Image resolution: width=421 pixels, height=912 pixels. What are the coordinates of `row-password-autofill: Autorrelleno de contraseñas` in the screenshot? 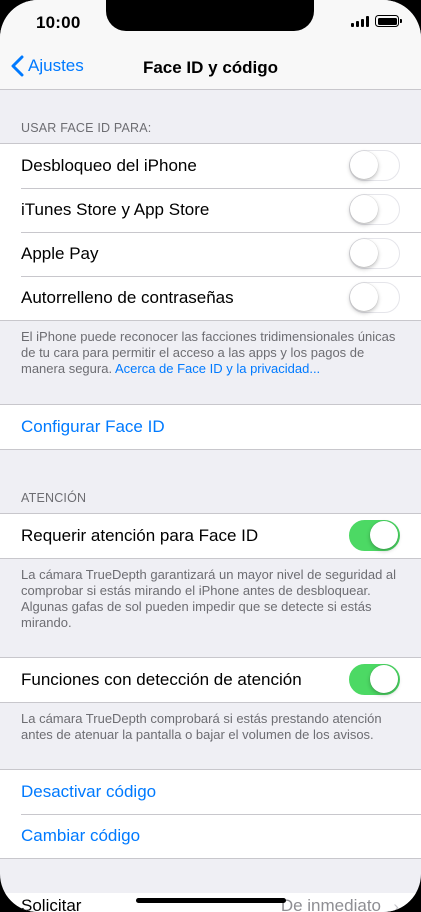 It's located at (210, 298).